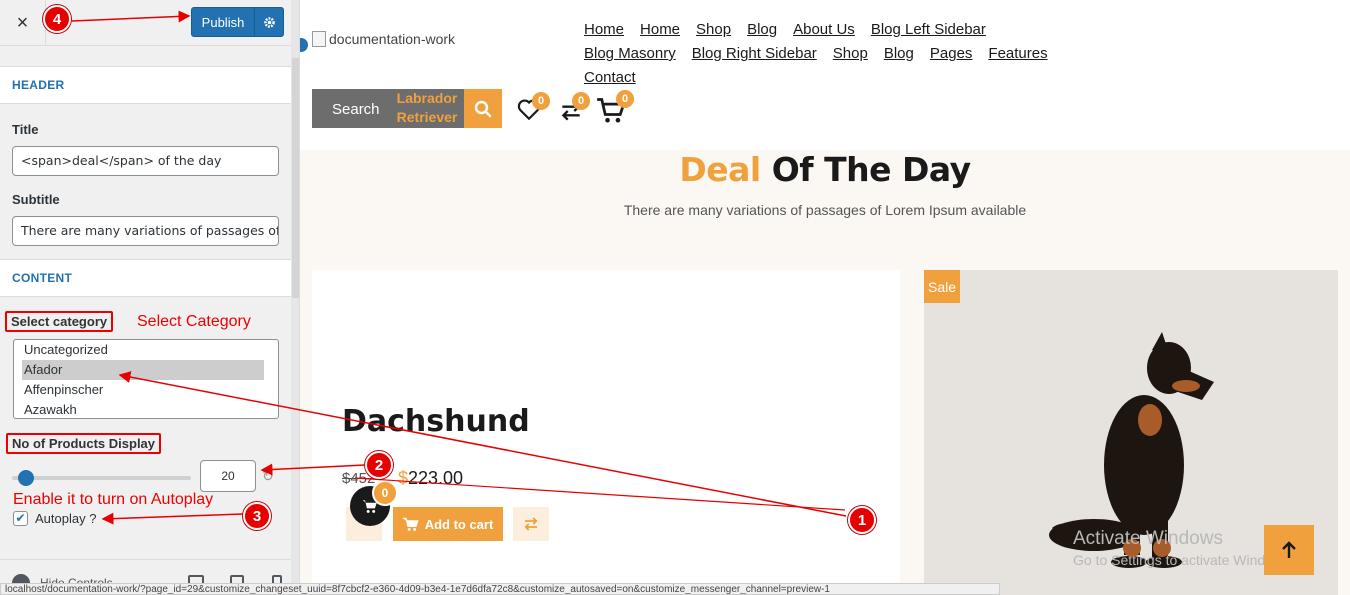 The image size is (1350, 595). What do you see at coordinates (113, 499) in the screenshot?
I see `autoplay-annotation: Enable it to turn on Autoplay` at bounding box center [113, 499].